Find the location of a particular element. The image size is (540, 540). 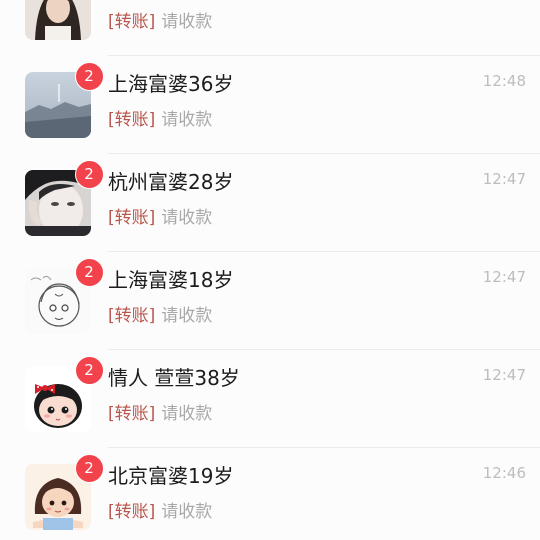

chat-time: 12:48 is located at coordinates (504, 81).